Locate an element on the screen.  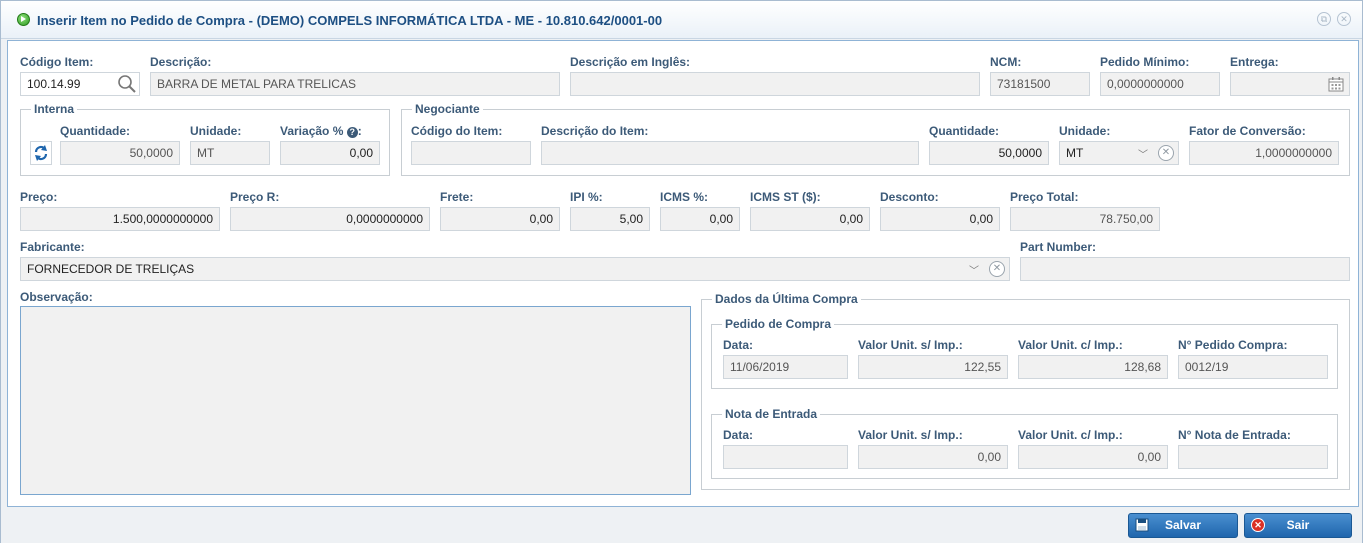
negociante-legend: Negociante is located at coordinates (447, 109).